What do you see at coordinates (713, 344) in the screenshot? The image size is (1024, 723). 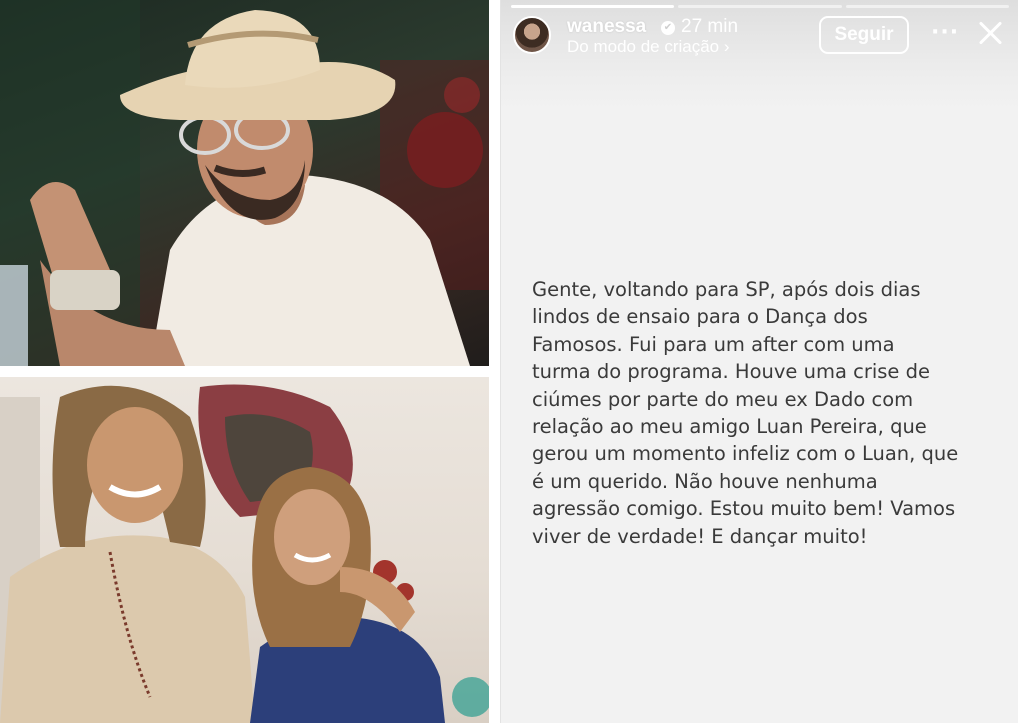 I see `story-text-line: Famosos. Fui para um after com uma` at bounding box center [713, 344].